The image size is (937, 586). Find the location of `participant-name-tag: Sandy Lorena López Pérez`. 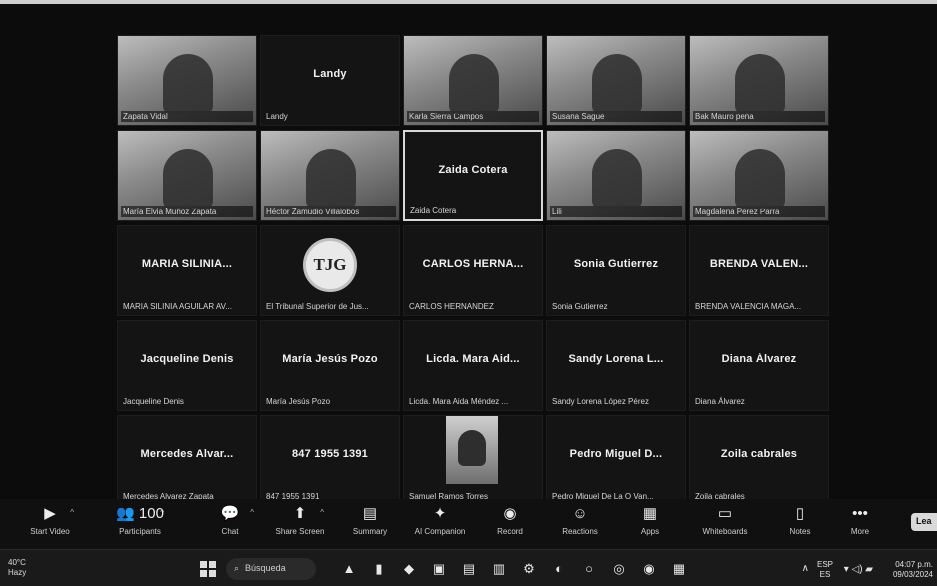

participant-name-tag: Sandy Lorena López Pérez is located at coordinates (600, 401).